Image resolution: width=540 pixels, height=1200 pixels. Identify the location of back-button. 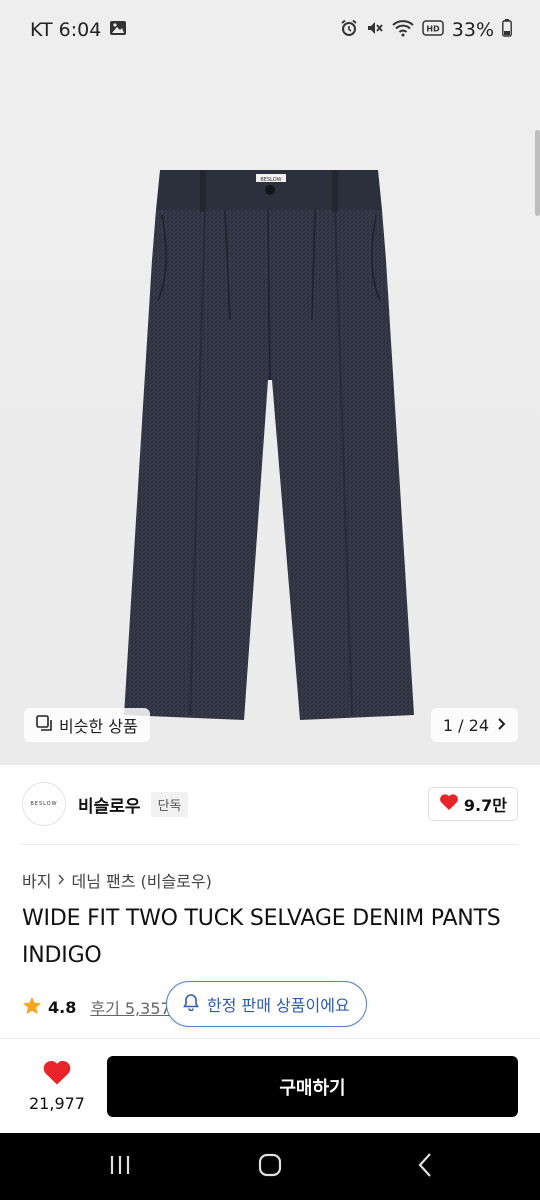
(425, 1166).